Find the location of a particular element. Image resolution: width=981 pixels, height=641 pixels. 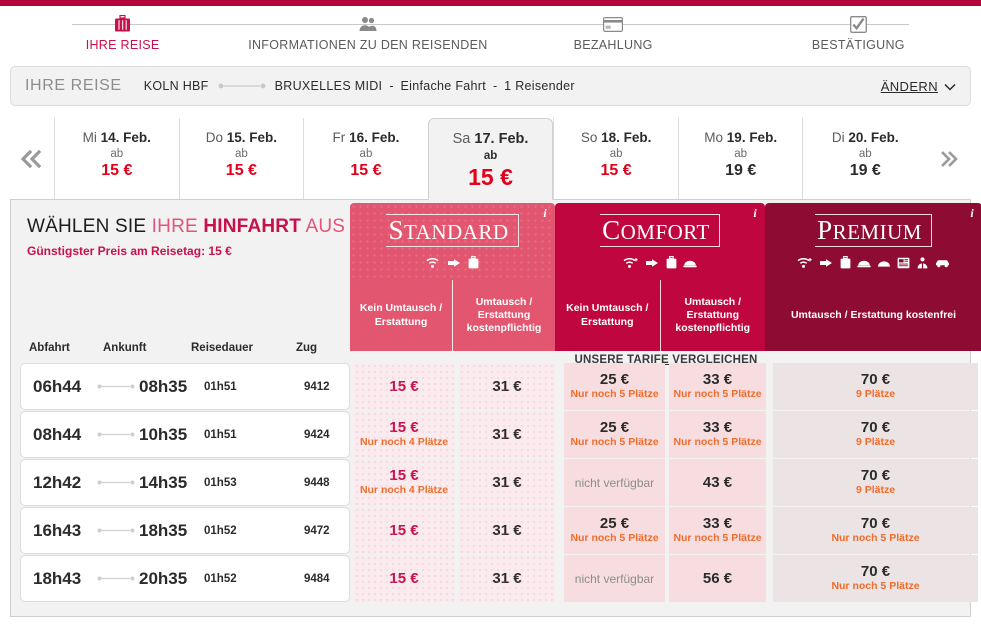

step-bestaetigung: BESTÄTIGUNG is located at coordinates (858, 29).